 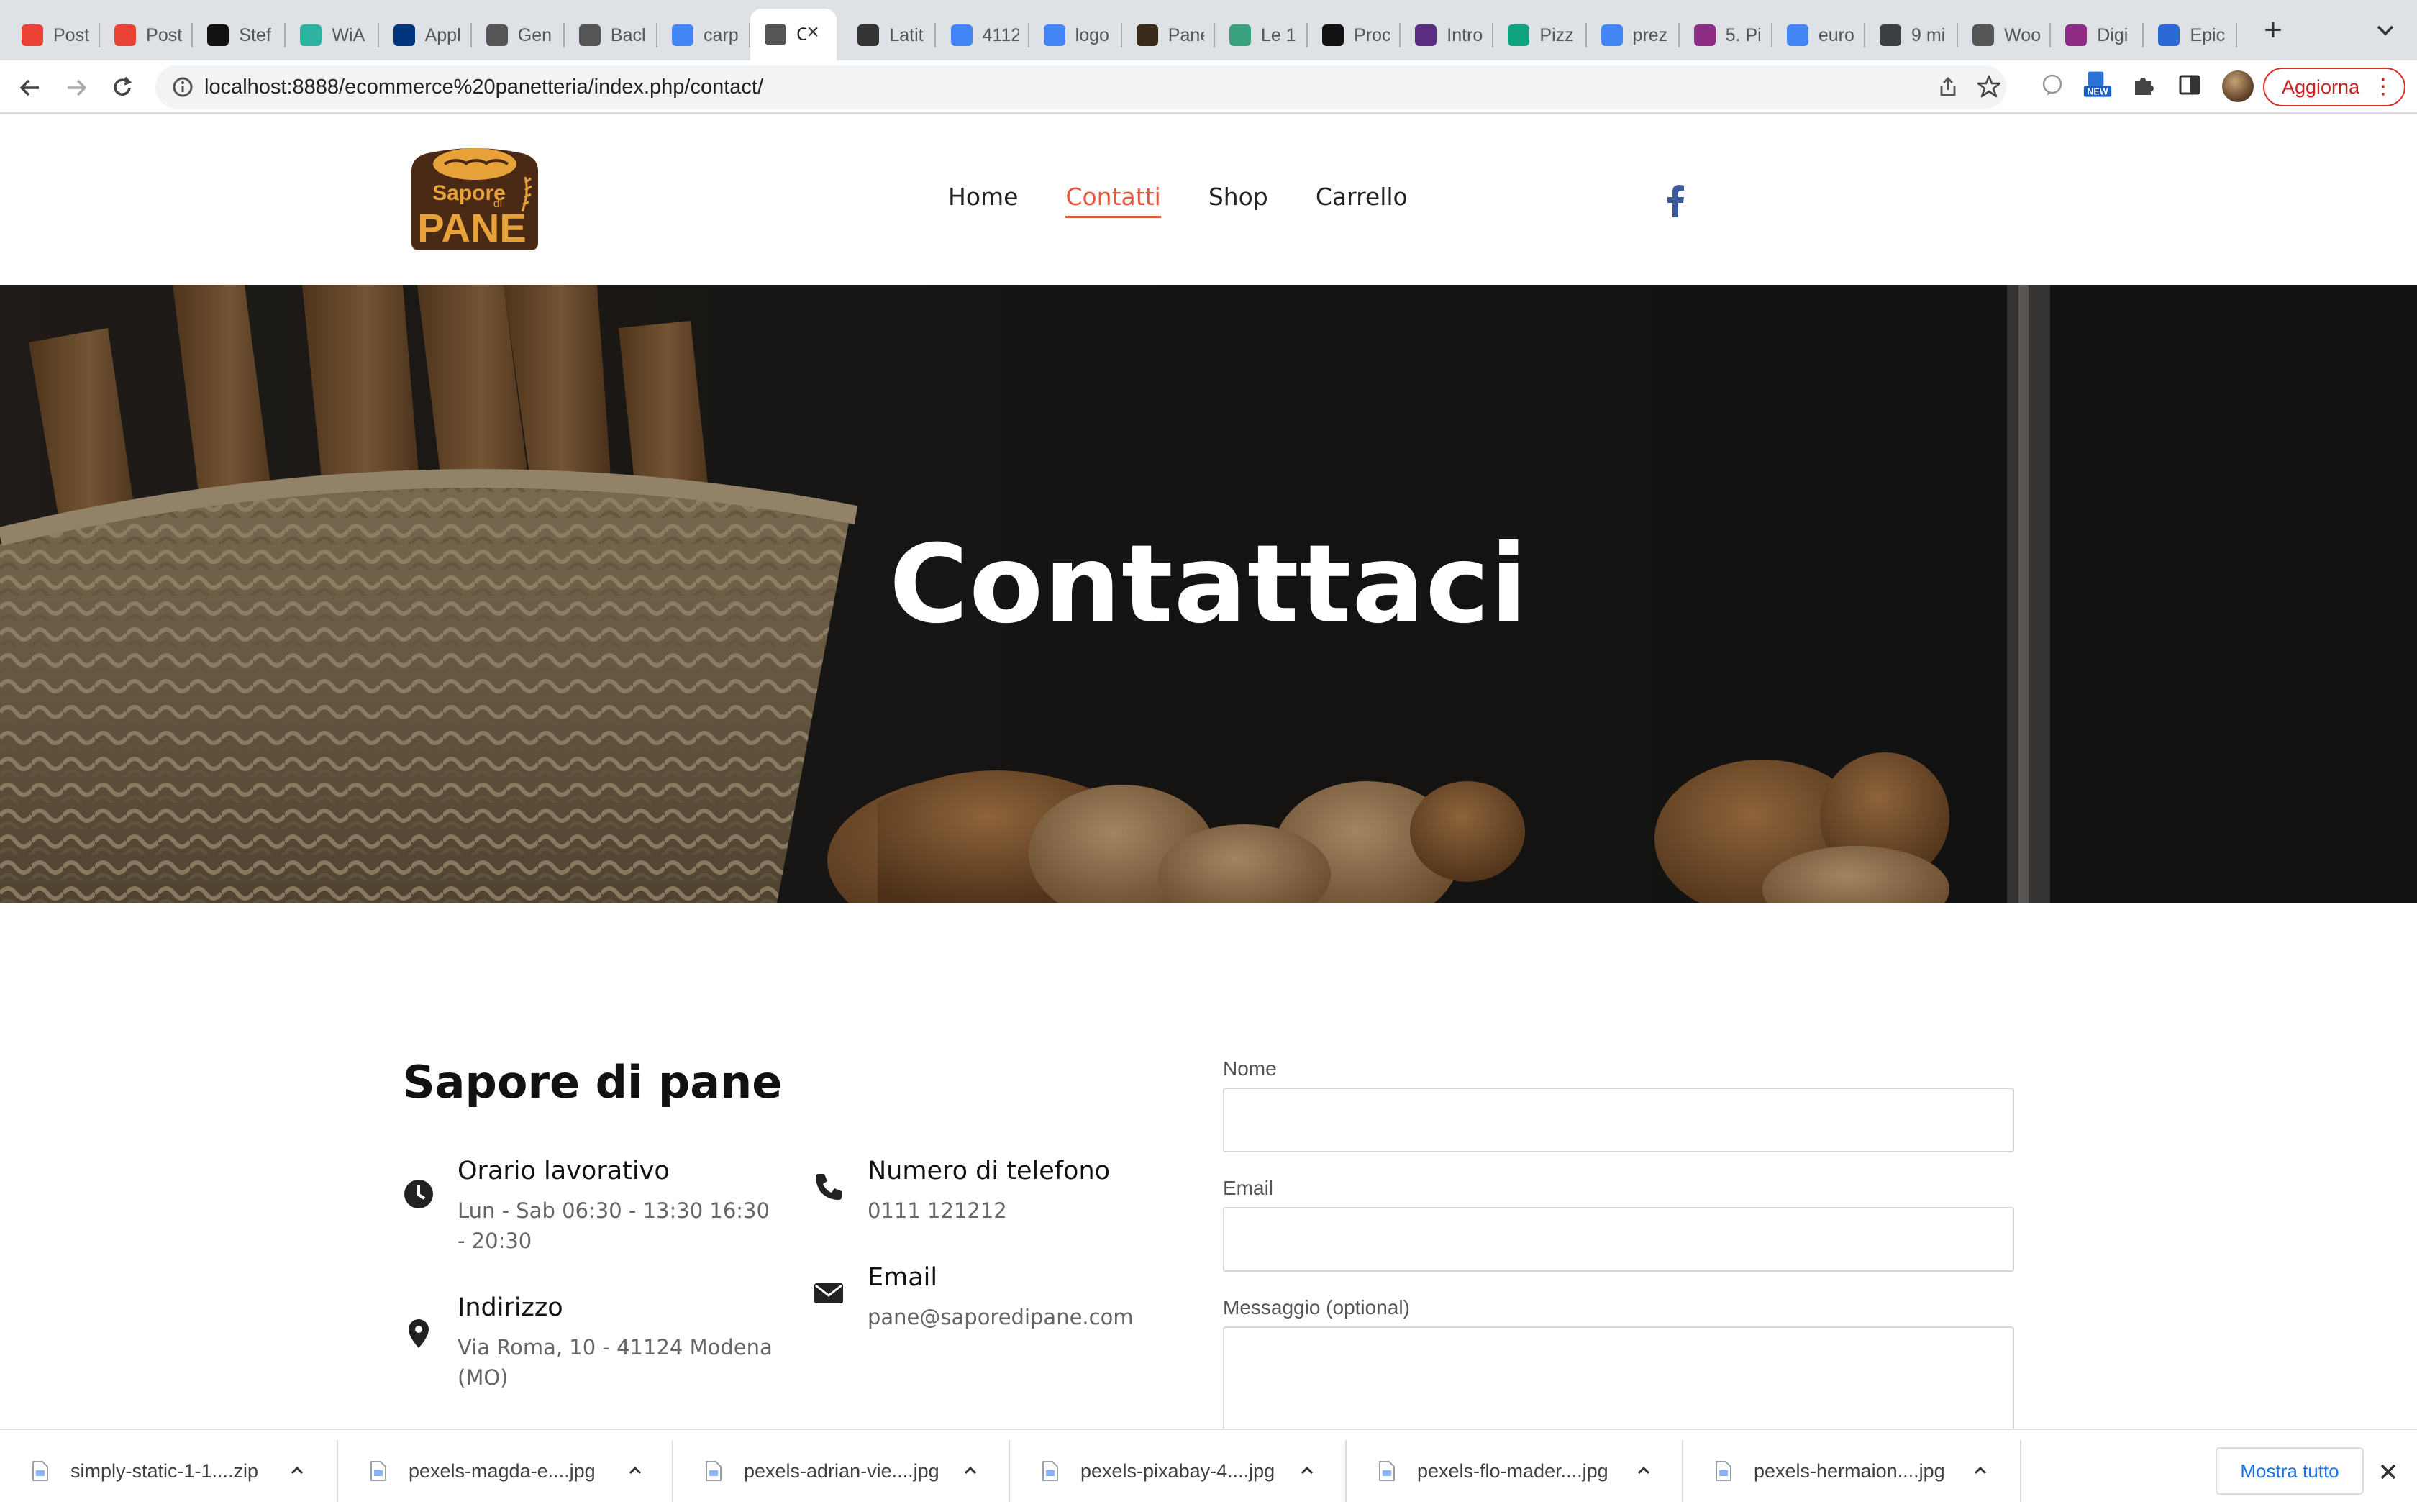 I want to click on compass-icon, so click(x=868, y=35).